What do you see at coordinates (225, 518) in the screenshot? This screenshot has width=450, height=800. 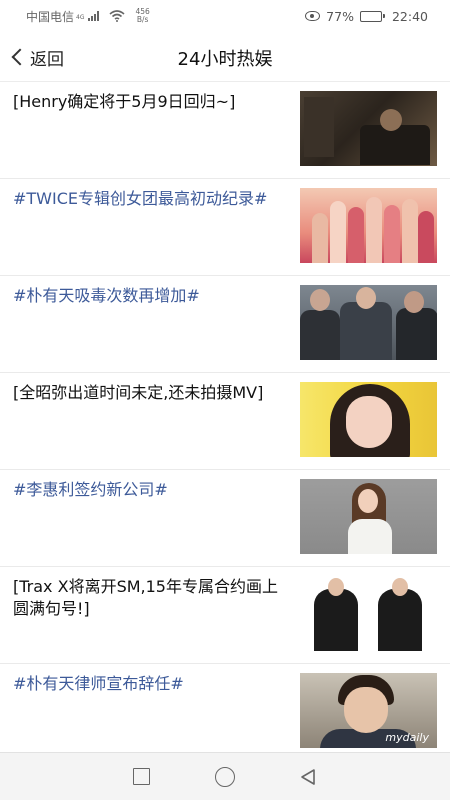 I see `news-item: #李惠利签约新公司#` at bounding box center [225, 518].